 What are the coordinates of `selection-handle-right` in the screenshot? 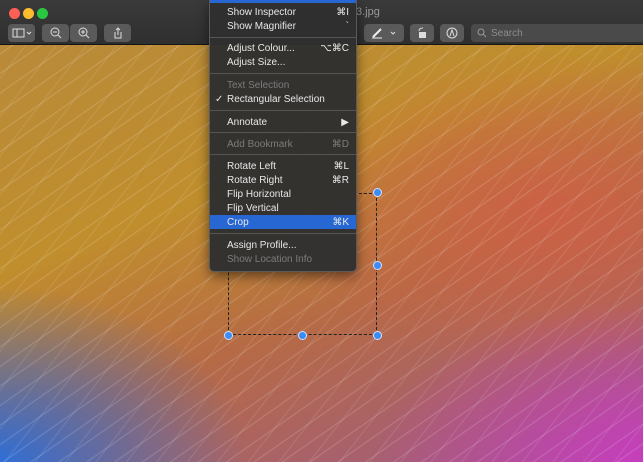 It's located at (377, 265).